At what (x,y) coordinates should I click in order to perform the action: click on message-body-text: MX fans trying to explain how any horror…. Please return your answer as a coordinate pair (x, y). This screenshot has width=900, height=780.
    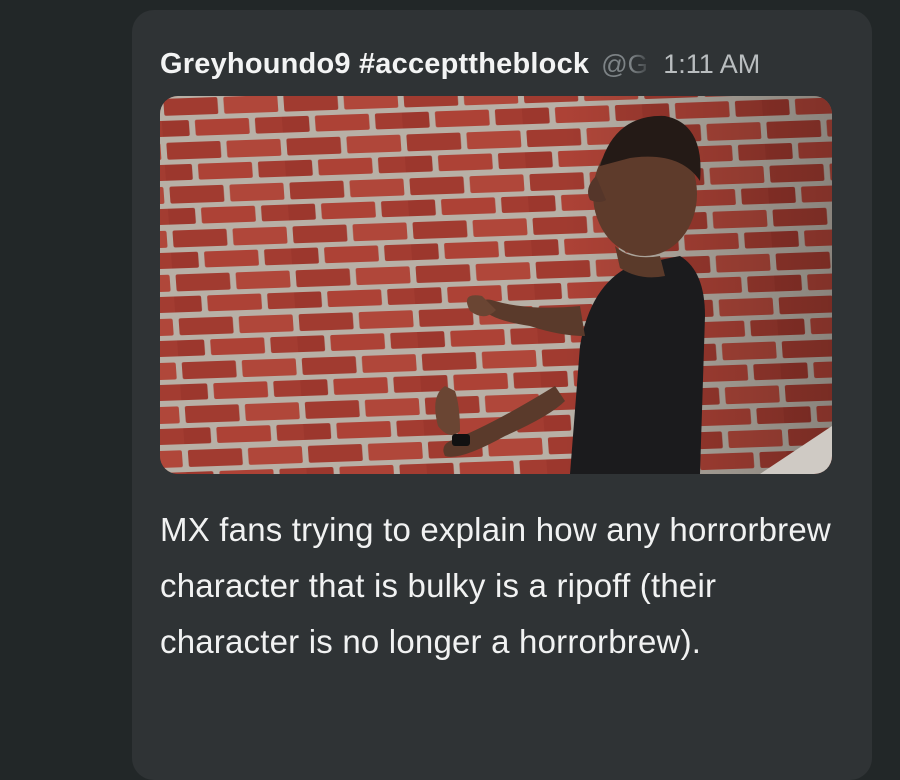
    Looking at the image, I should click on (495, 585).